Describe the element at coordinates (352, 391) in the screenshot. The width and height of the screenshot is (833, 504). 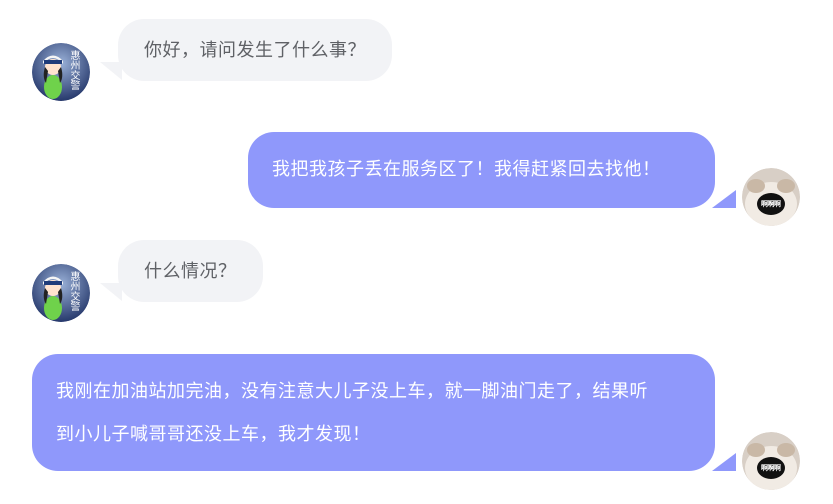
I see `message-text-line-1: 我刚在加油站加完油，没有注意大儿子没上车，就一脚油门走了，结果听` at that location.